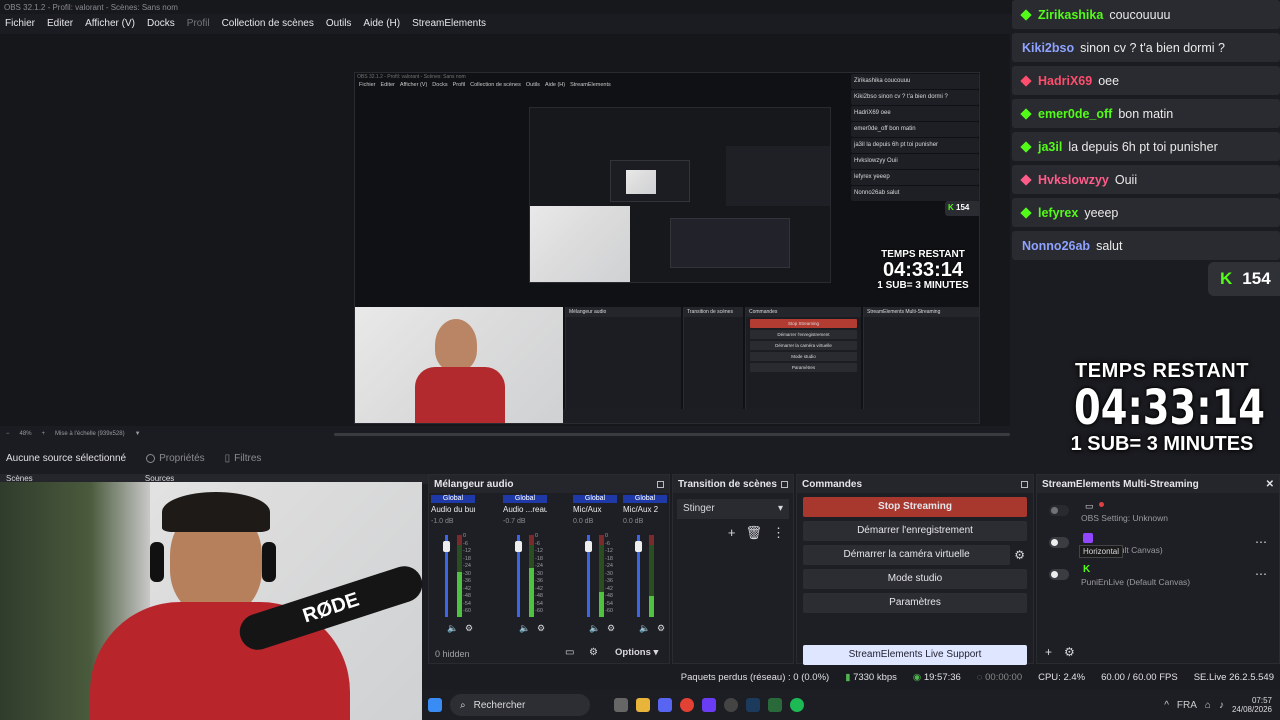 This screenshot has height=720, width=1280. I want to click on chat-message: Kiki2bso sinon cv ? t'a bien dormi ?, so click(1146, 47).